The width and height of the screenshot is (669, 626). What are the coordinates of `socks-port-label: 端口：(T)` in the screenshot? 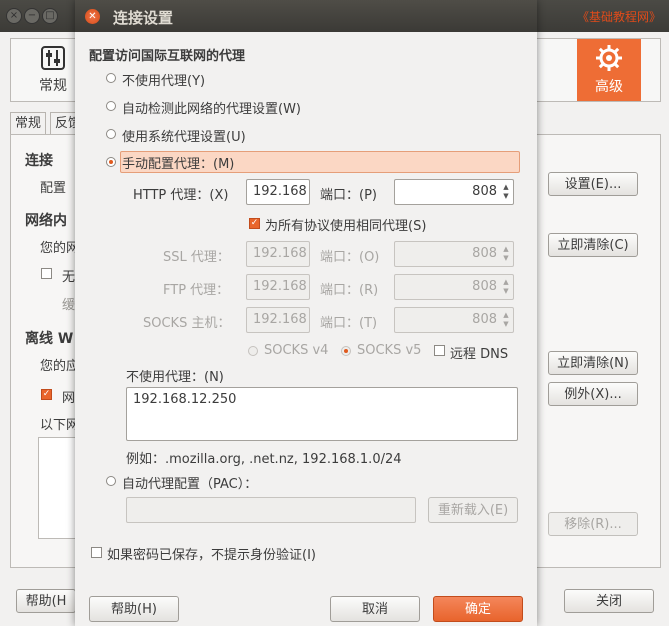 It's located at (349, 323).